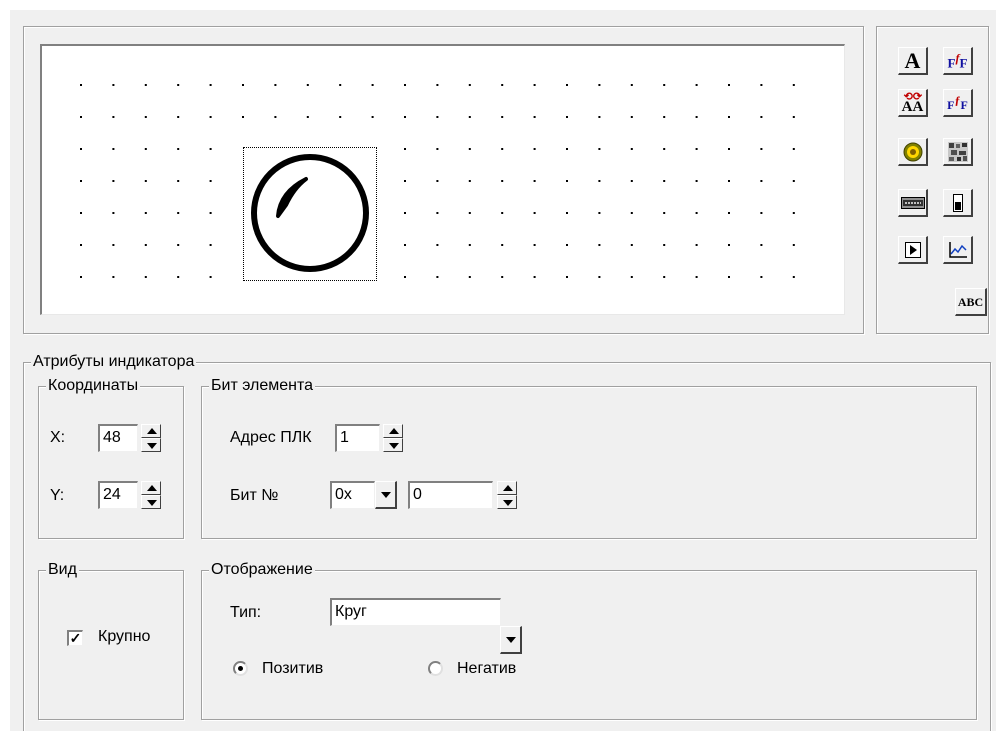 Image resolution: width=996 pixels, height=731 pixels. I want to click on coordinates-title: Координаты, so click(93, 386).